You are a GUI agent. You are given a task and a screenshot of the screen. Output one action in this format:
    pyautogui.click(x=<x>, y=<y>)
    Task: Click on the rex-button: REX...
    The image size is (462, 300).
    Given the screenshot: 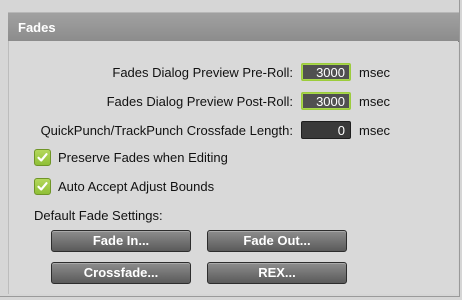 What is the action you would take?
    pyautogui.click(x=277, y=273)
    